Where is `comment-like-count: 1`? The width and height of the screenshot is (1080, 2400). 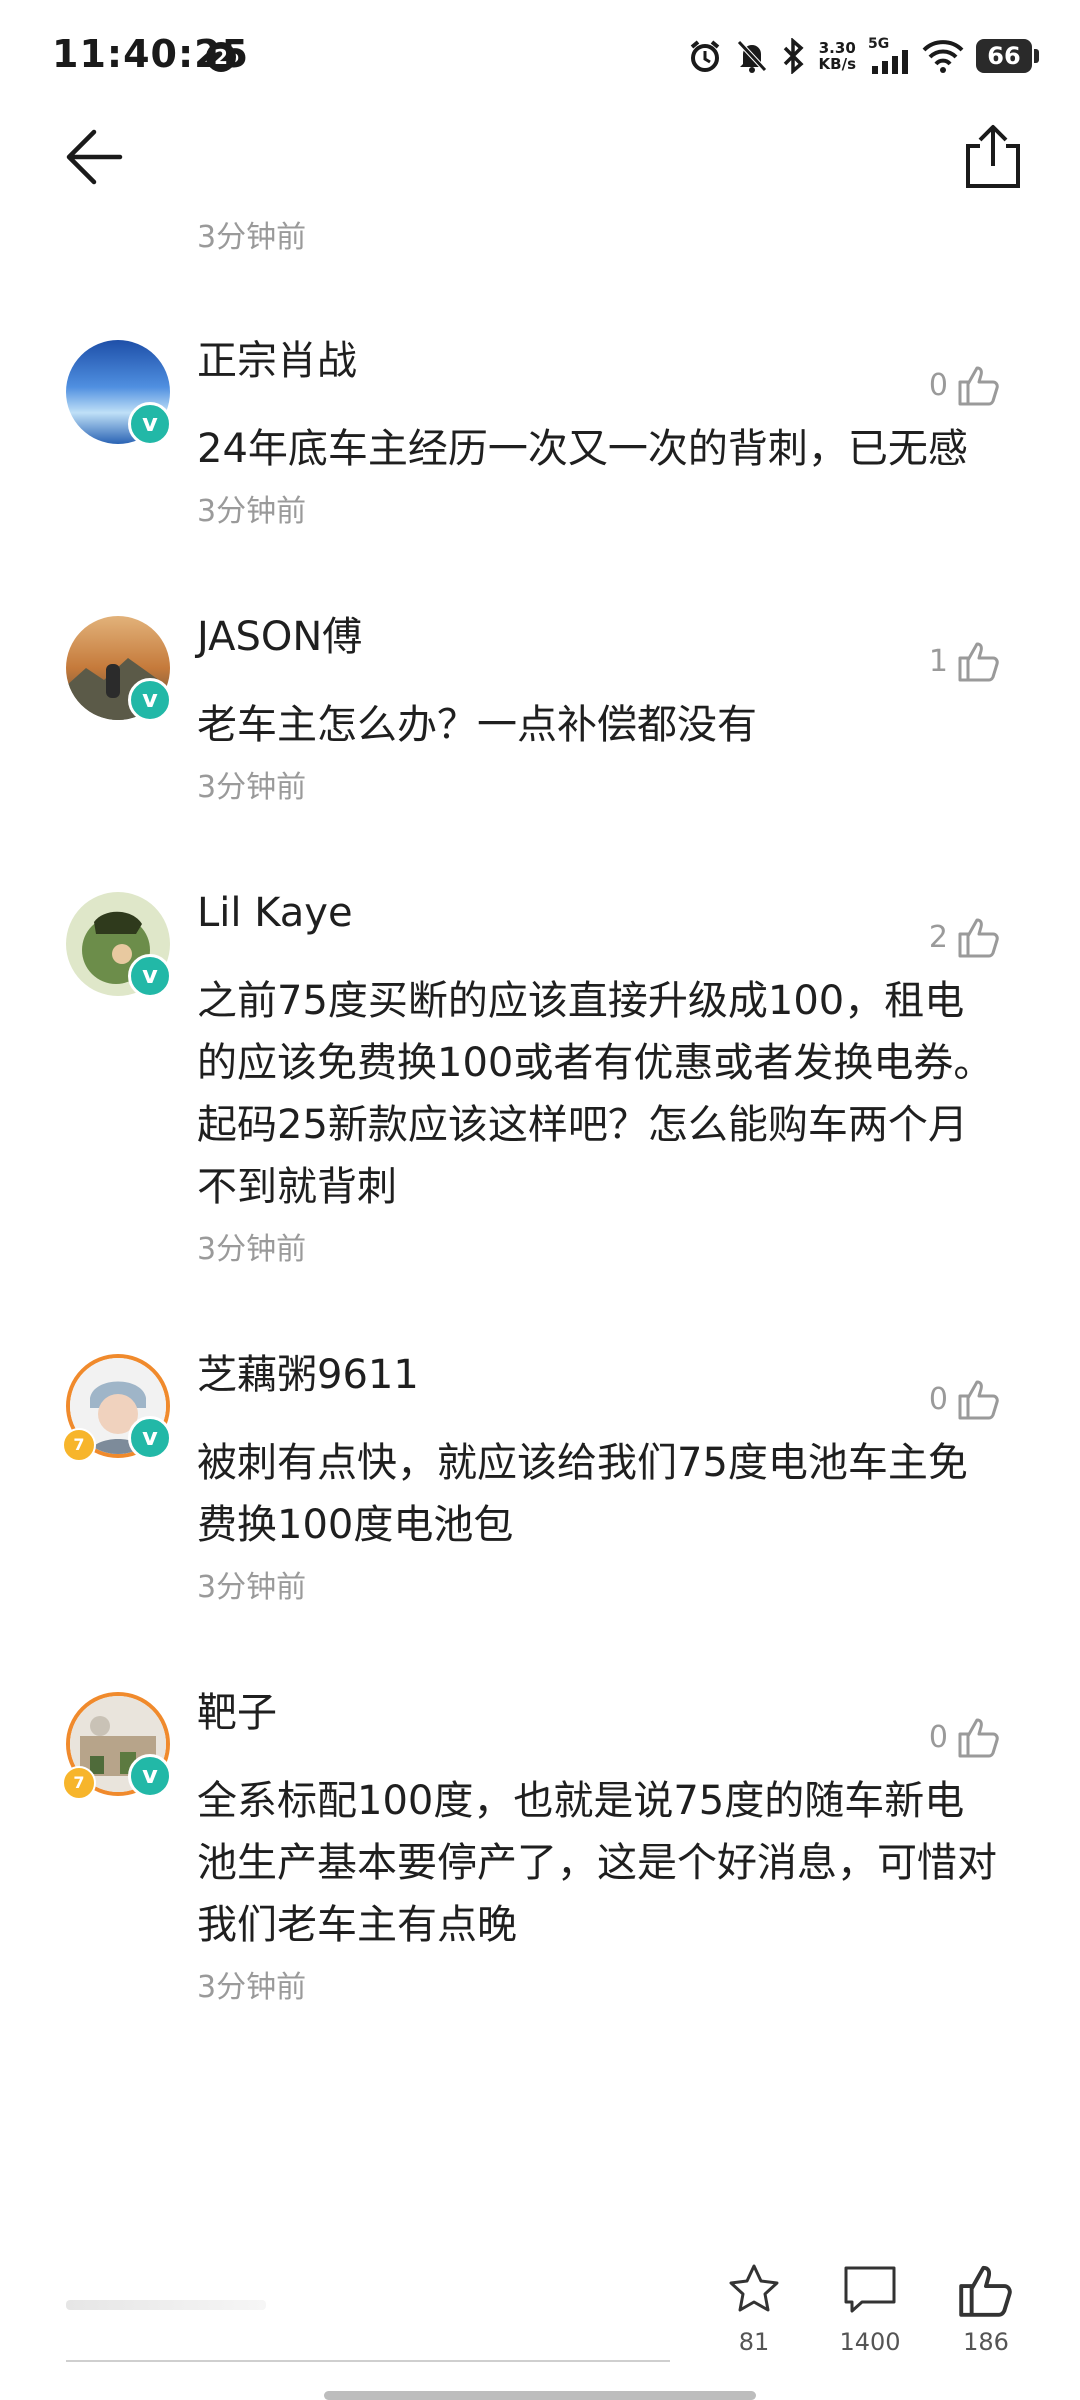
comment-like-count: 1 is located at coordinates (938, 661).